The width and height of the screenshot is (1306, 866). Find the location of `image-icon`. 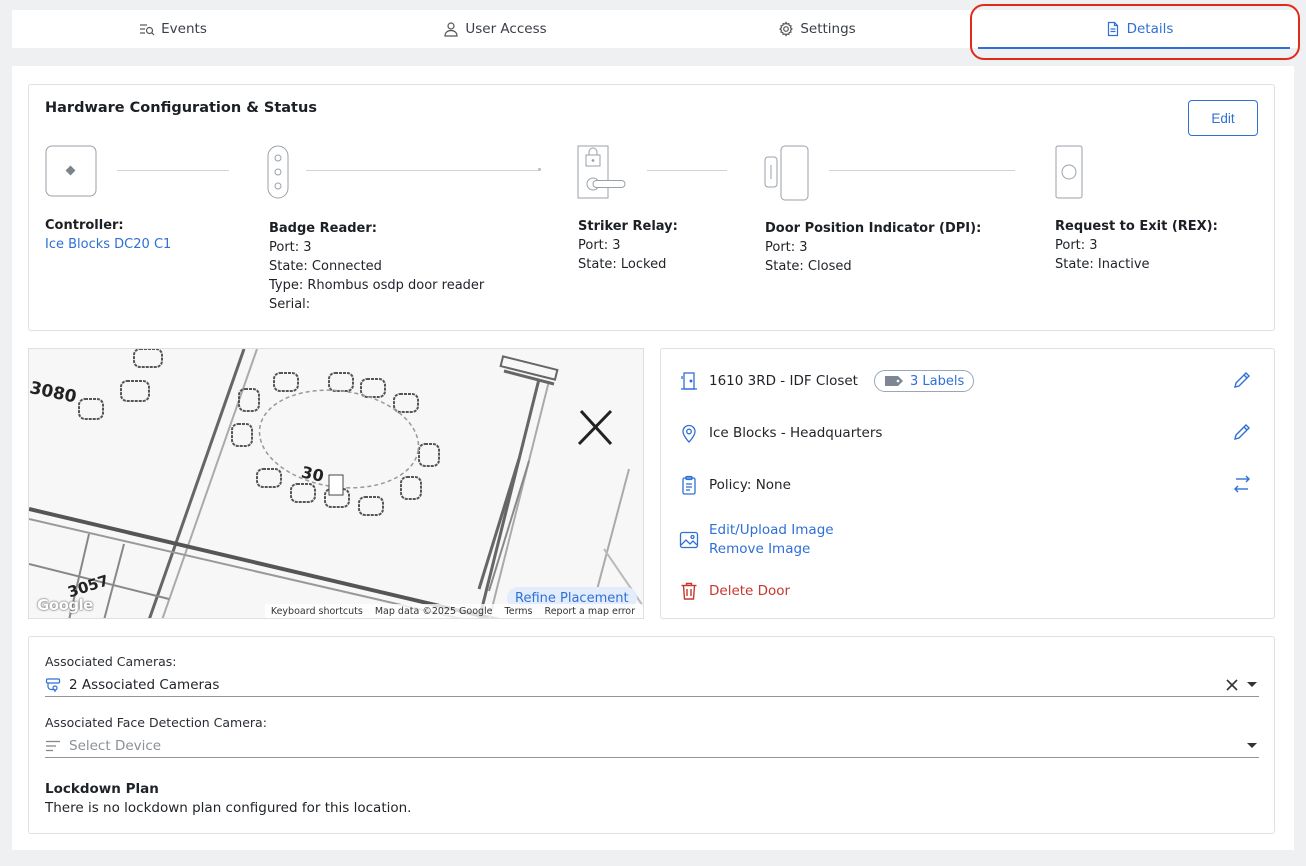

image-icon is located at coordinates (689, 540).